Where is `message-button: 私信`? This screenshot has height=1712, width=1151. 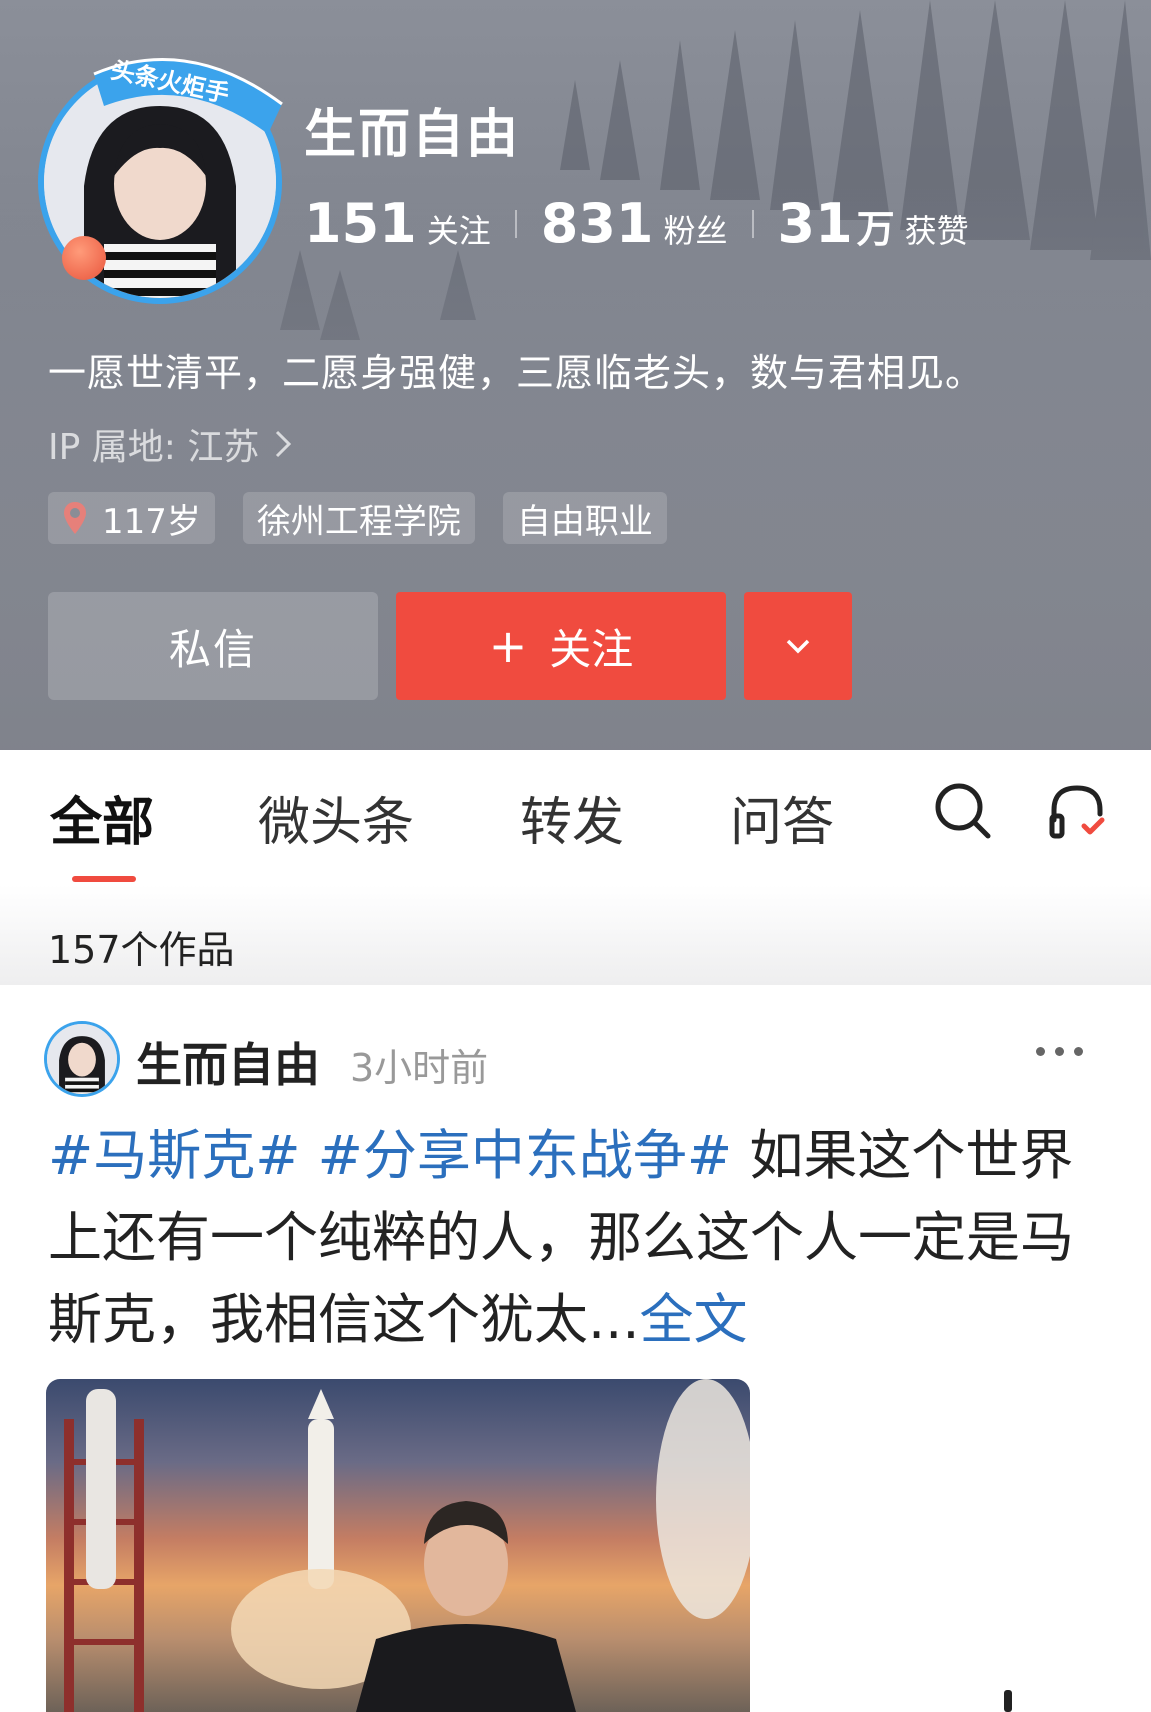 message-button: 私信 is located at coordinates (213, 646).